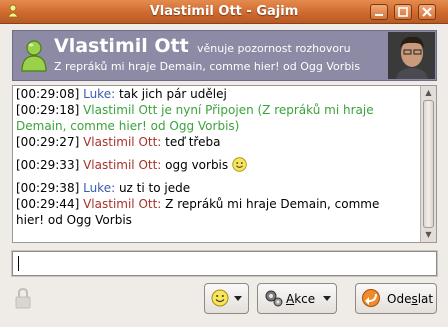  I want to click on timestamp: [00:29:38], so click(48, 188).